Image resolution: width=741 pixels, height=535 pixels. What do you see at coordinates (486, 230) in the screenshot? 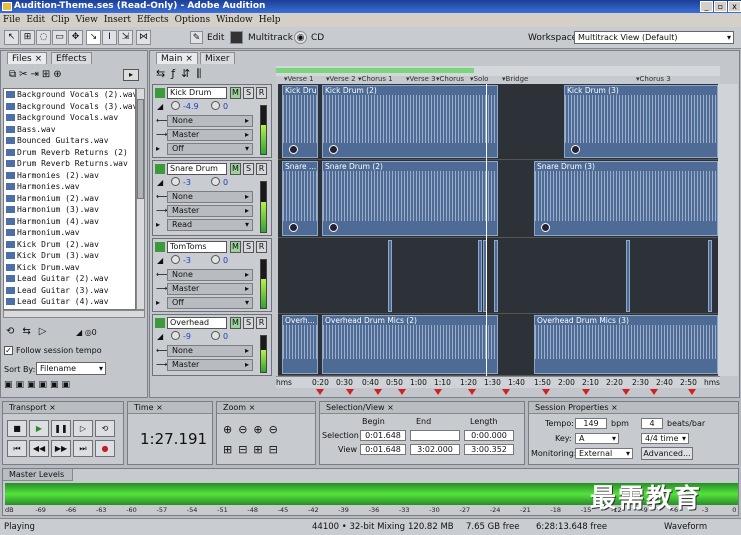
I see `playhead` at bounding box center [486, 230].